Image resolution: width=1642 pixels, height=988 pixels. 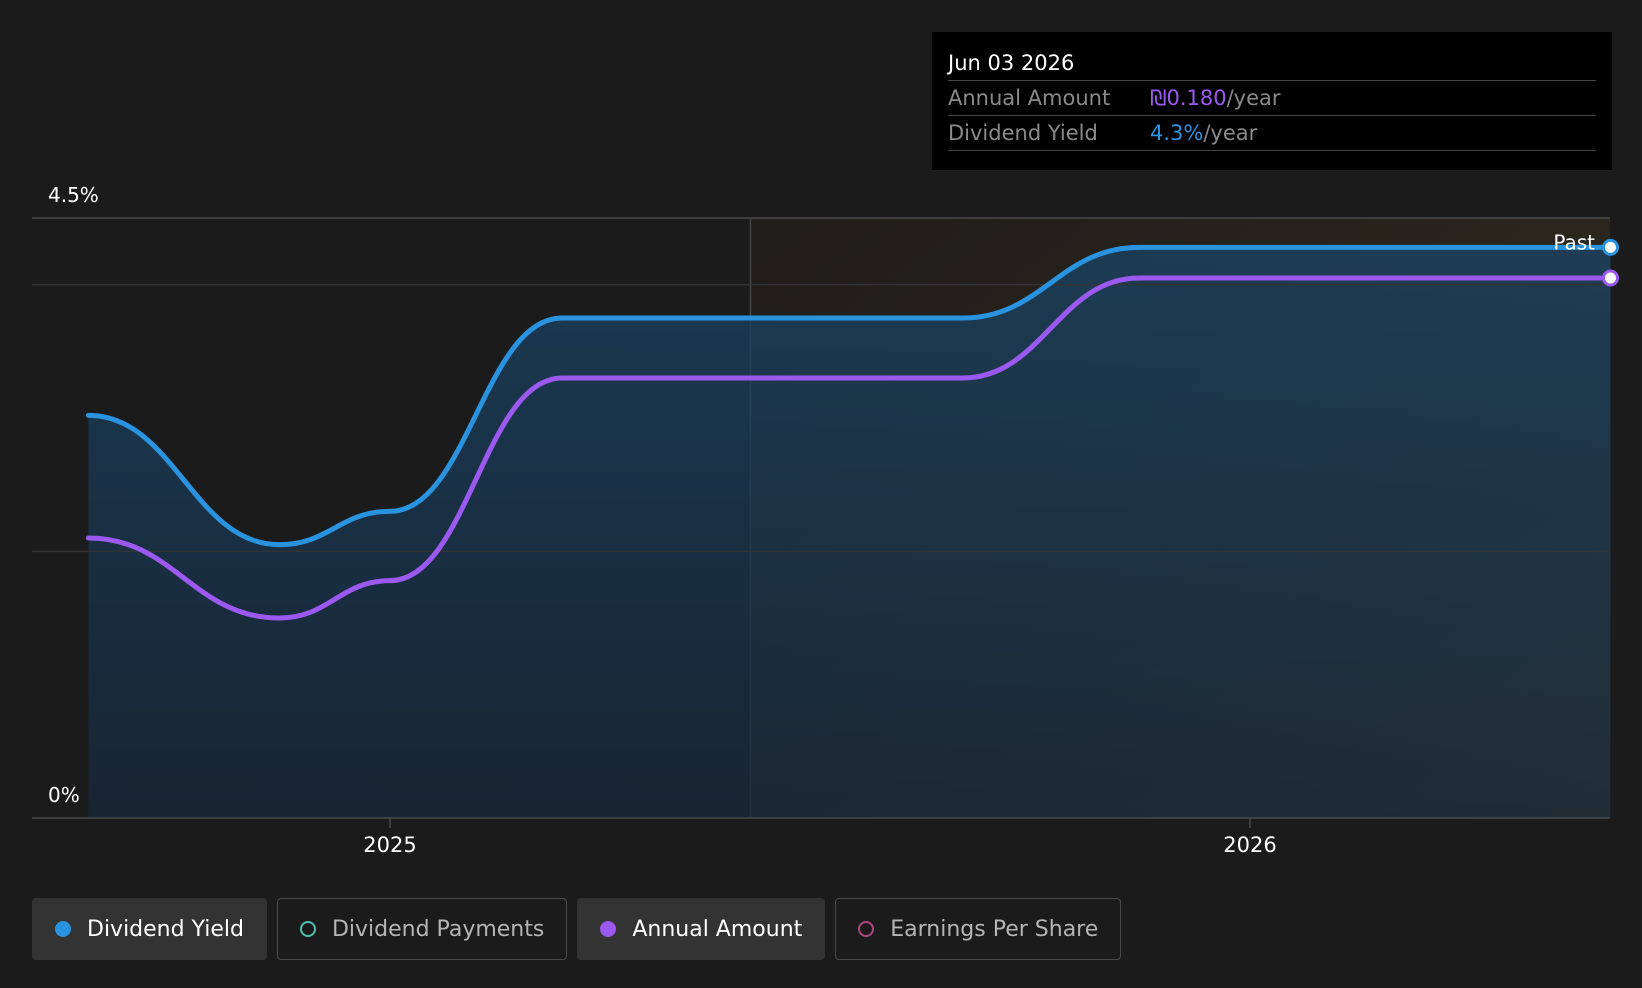 I want to click on legend-item-dividend-yield: Dividend Yield, so click(x=149, y=929).